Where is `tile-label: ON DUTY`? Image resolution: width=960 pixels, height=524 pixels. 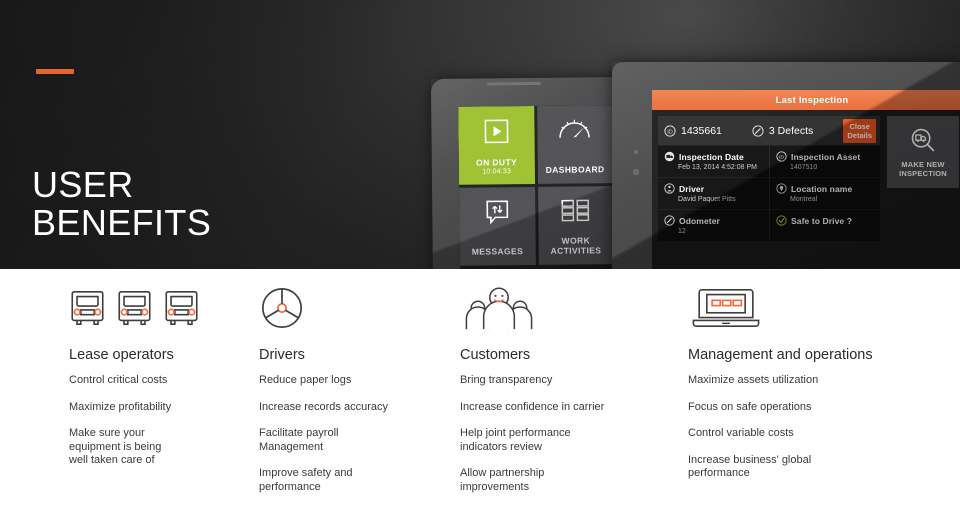 tile-label: ON DUTY is located at coordinates (496, 162).